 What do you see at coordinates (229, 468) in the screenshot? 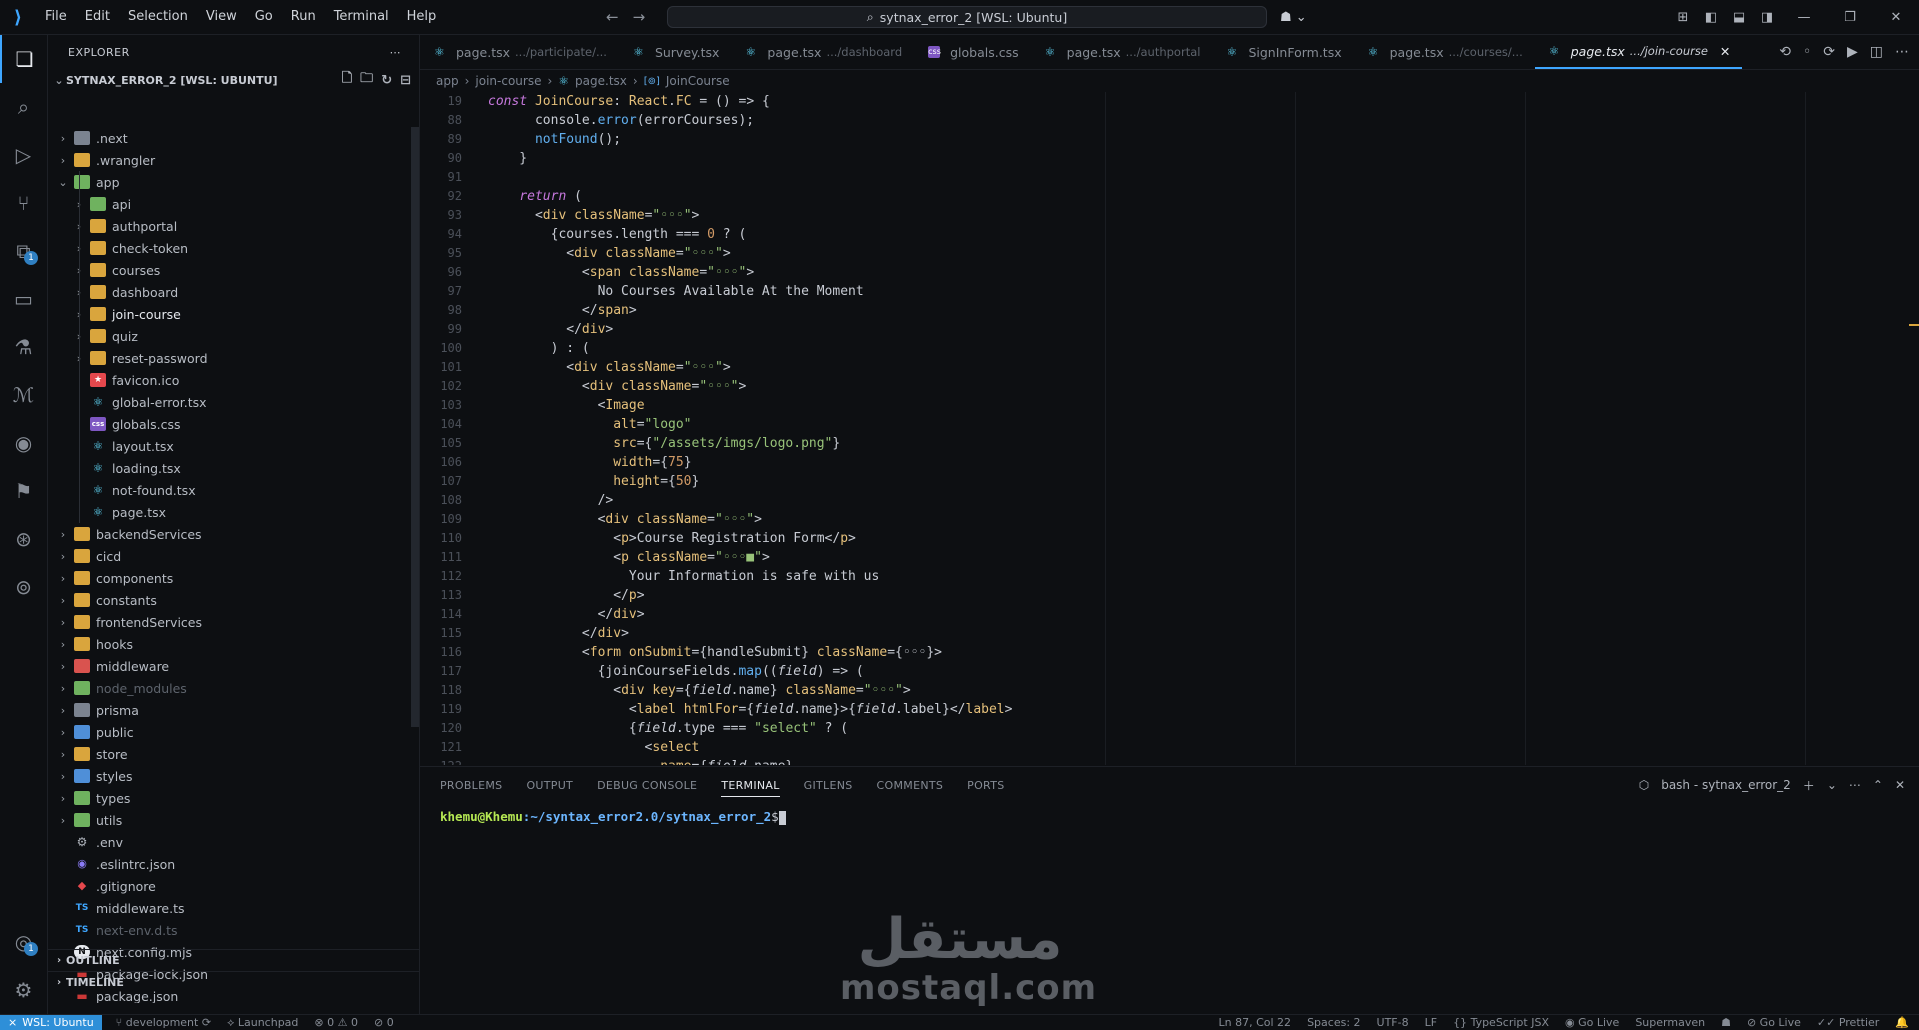
I see `tree-file: ⚛ loading.tsx` at bounding box center [229, 468].